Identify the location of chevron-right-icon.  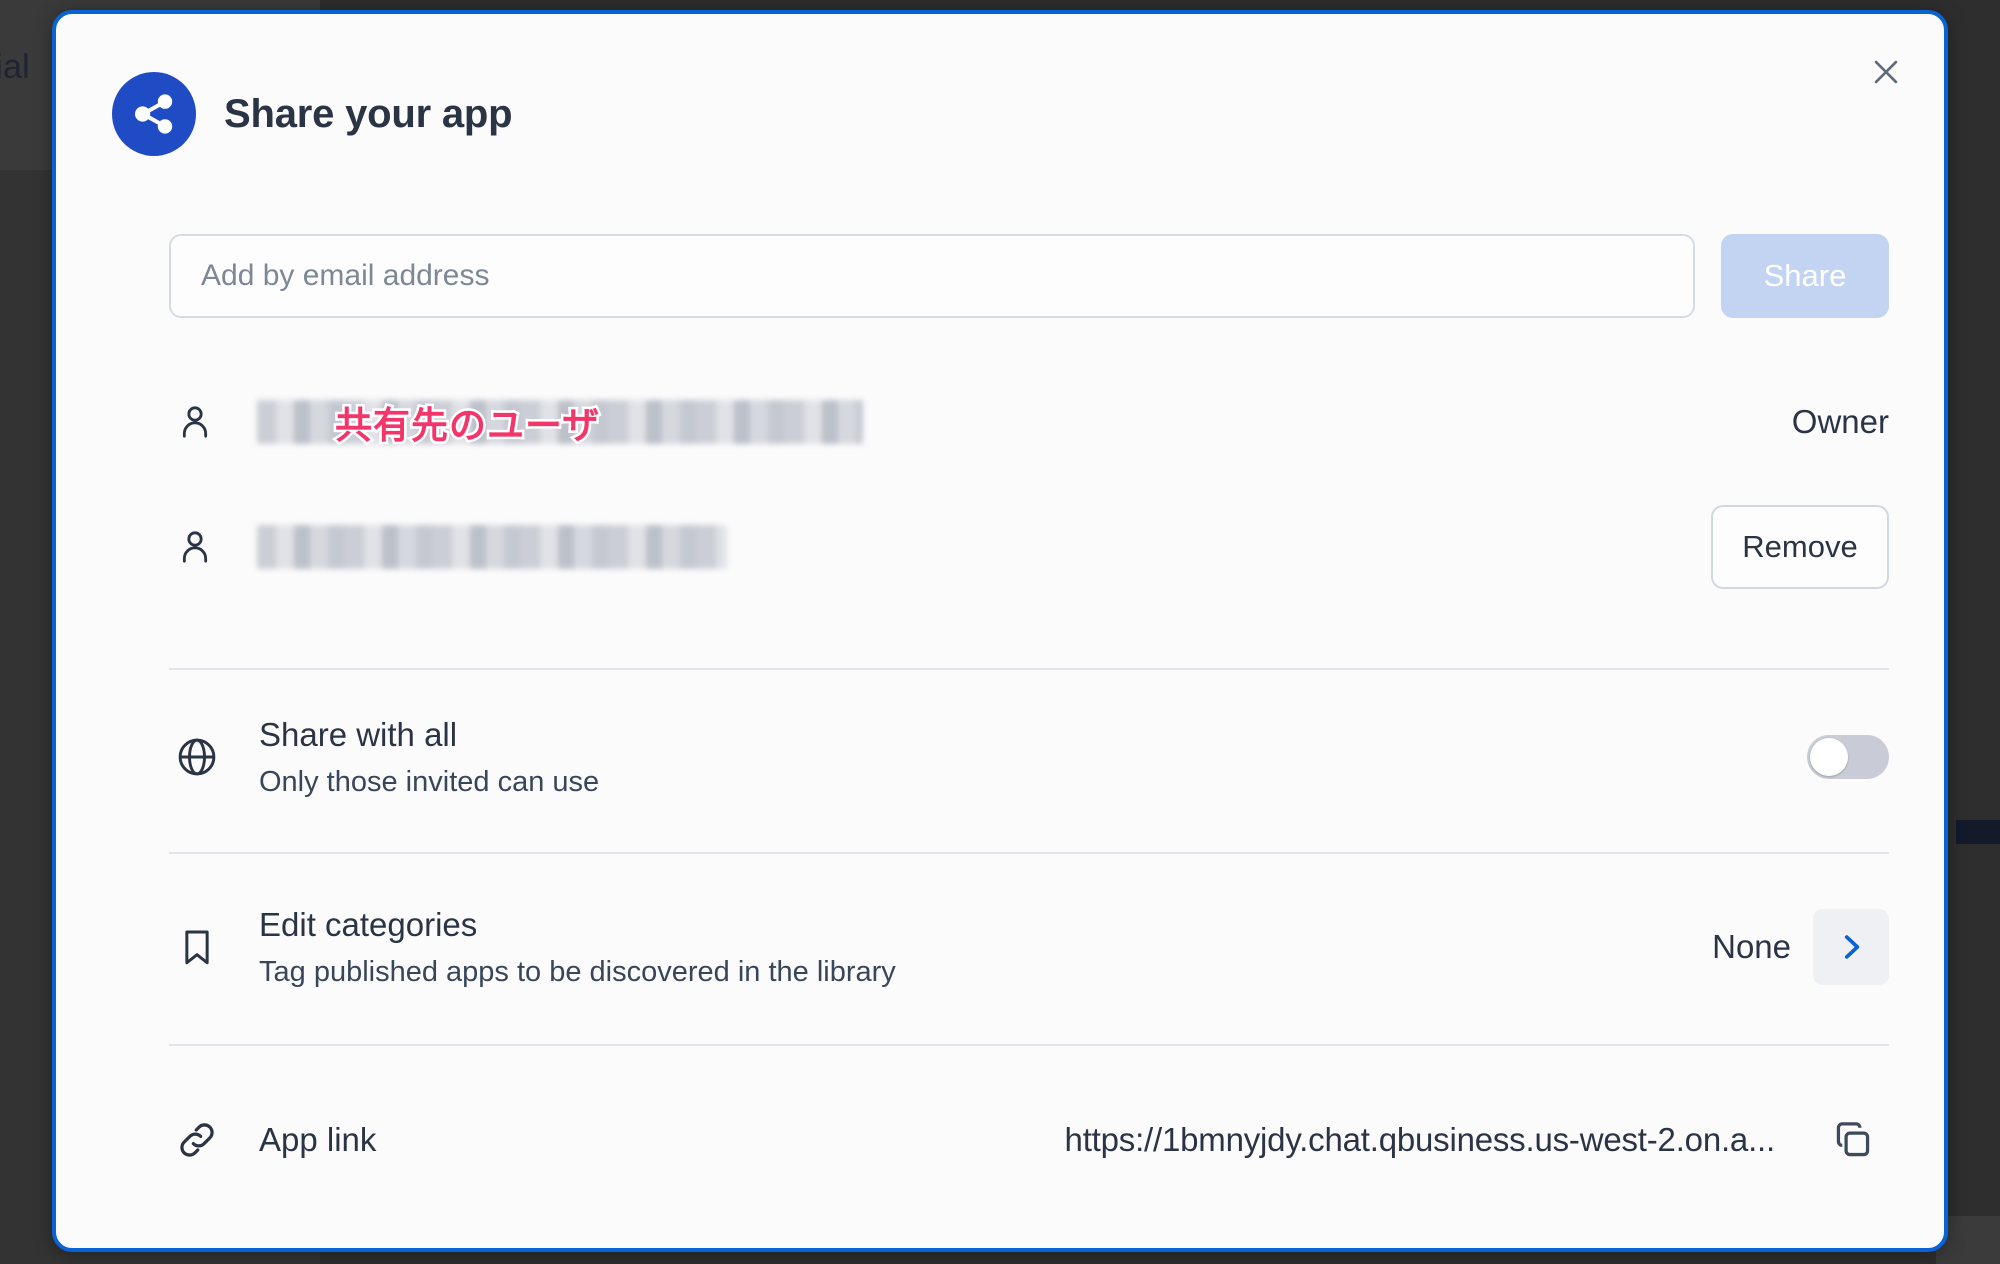
(1851, 946).